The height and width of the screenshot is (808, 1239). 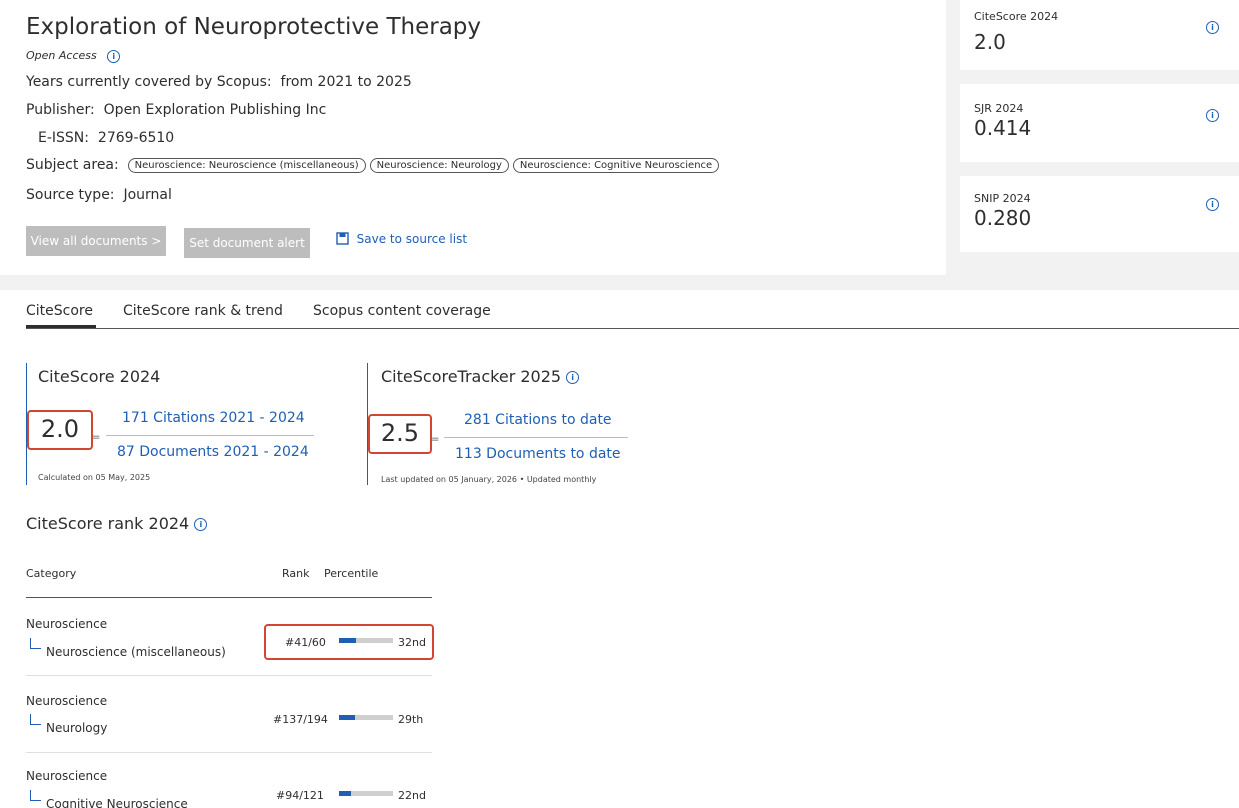 I want to click on open-access-text: Open Access, so click(x=61, y=55).